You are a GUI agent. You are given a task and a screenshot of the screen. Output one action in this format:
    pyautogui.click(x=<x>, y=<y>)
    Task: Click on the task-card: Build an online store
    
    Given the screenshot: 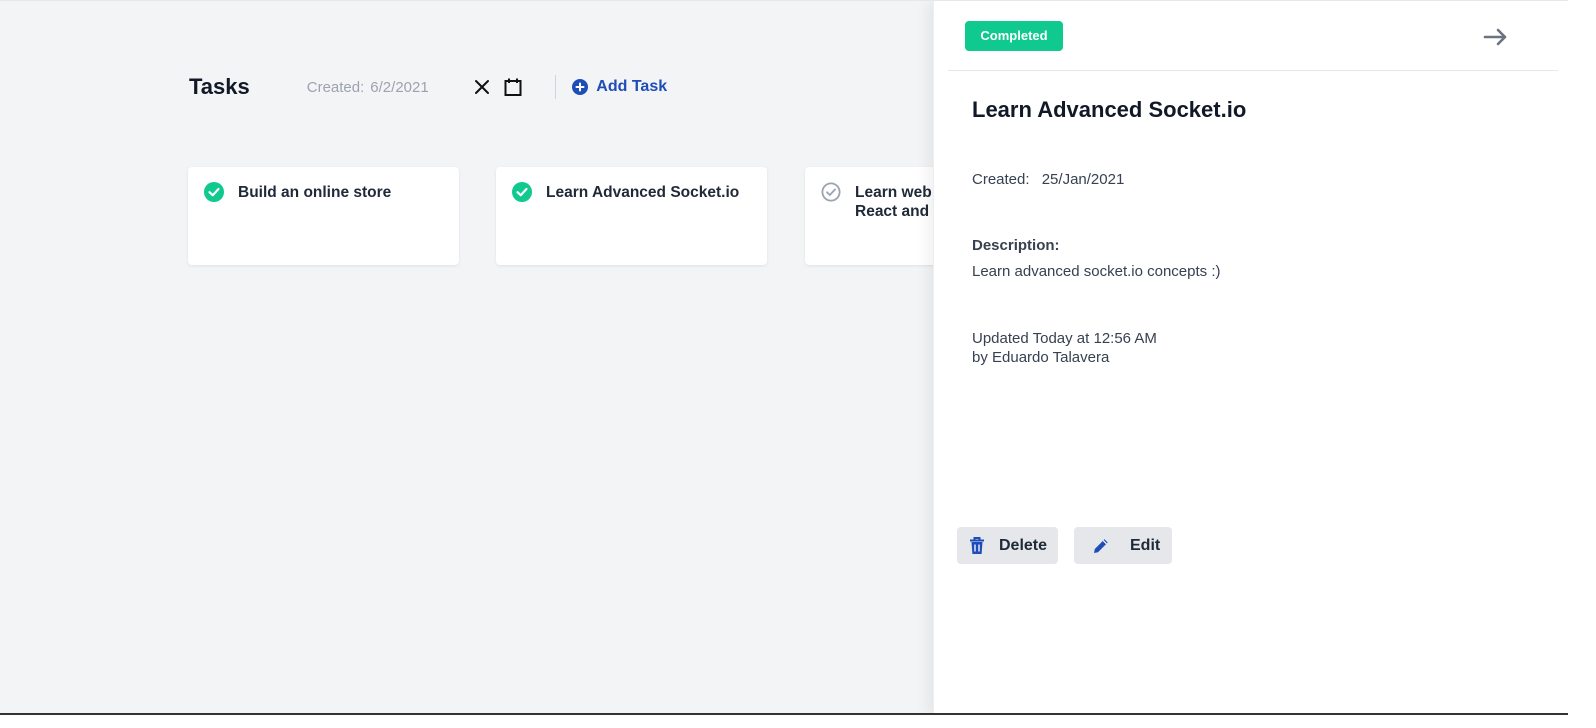 What is the action you would take?
    pyautogui.click(x=323, y=216)
    